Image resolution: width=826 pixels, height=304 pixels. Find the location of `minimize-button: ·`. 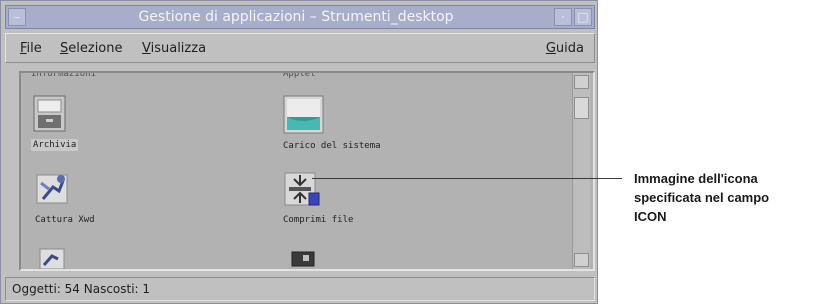

minimize-button: · is located at coordinates (563, 17).